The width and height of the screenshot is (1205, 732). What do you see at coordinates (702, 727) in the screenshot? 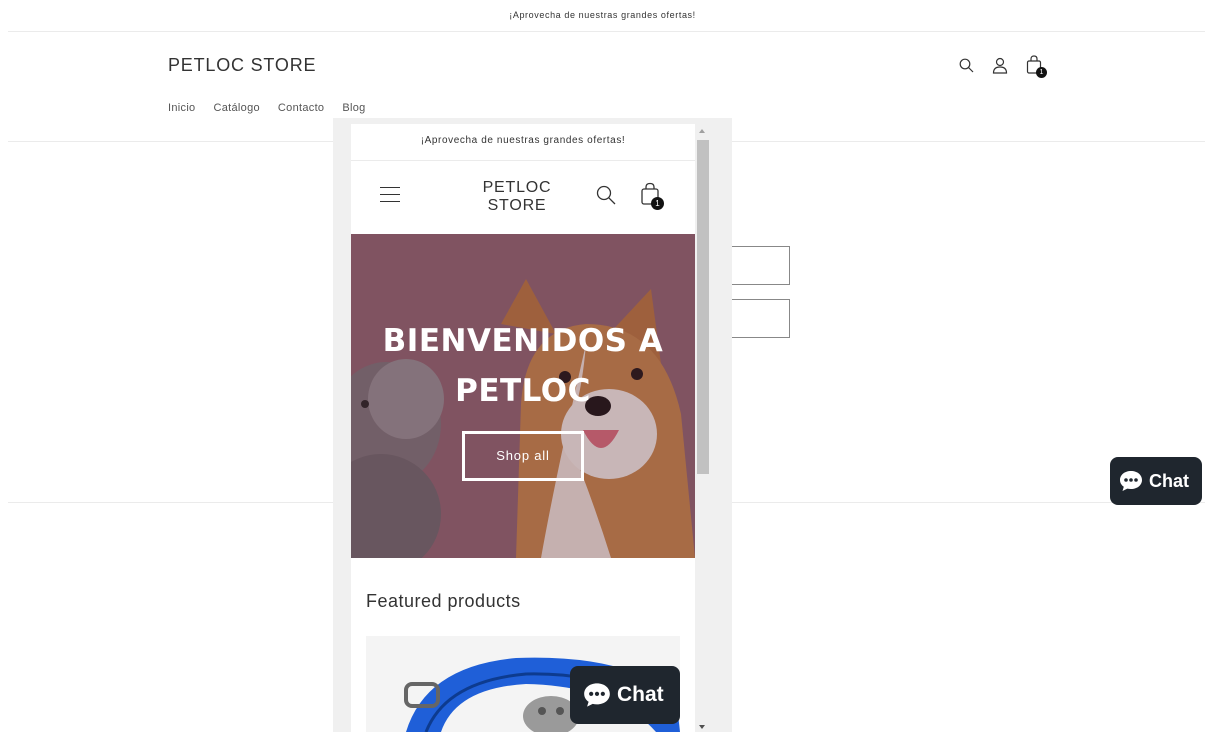
I see `scroll-down-arrow-icon` at bounding box center [702, 727].